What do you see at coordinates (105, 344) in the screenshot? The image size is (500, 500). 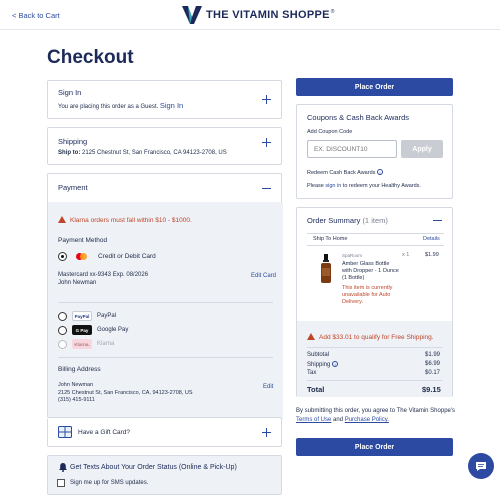 I see `klarna-label: Klarna` at bounding box center [105, 344].